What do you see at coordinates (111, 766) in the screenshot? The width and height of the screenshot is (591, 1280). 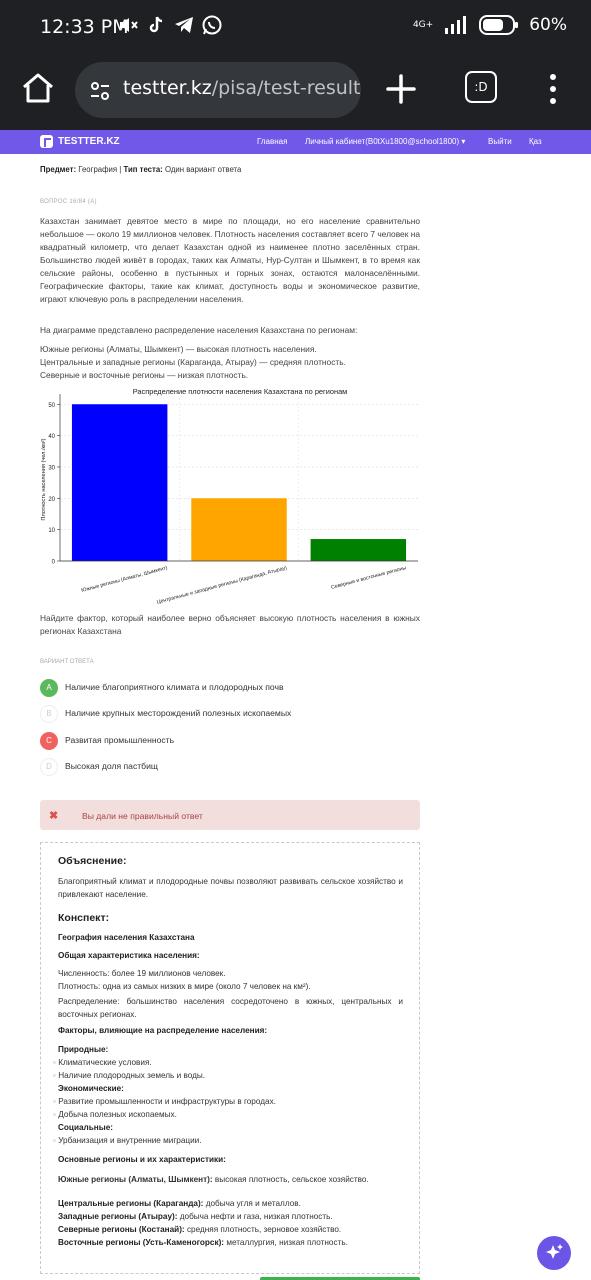 I see `option-d-text: Высокая доля пастбищ` at bounding box center [111, 766].